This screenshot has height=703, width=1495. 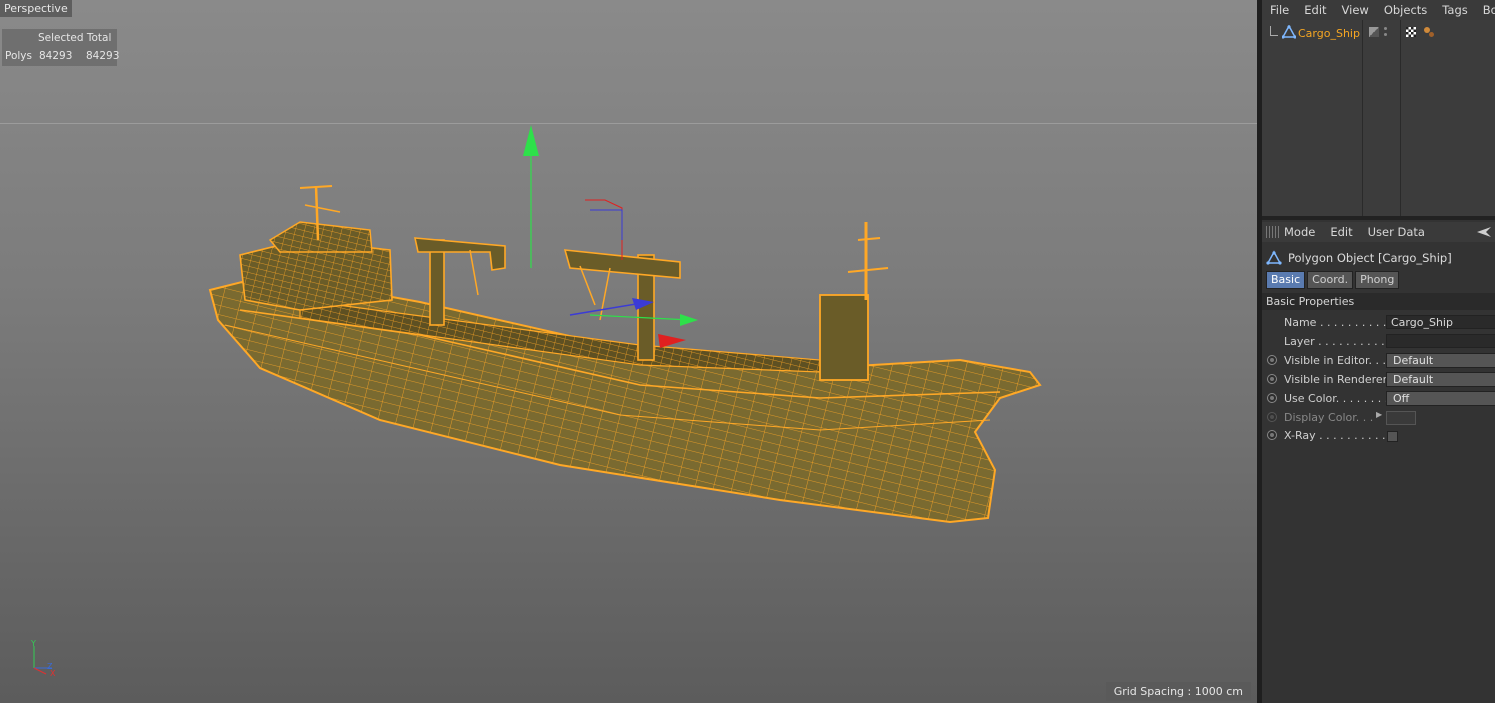 What do you see at coordinates (1377, 280) in the screenshot?
I see `tab-phong: Phong` at bounding box center [1377, 280].